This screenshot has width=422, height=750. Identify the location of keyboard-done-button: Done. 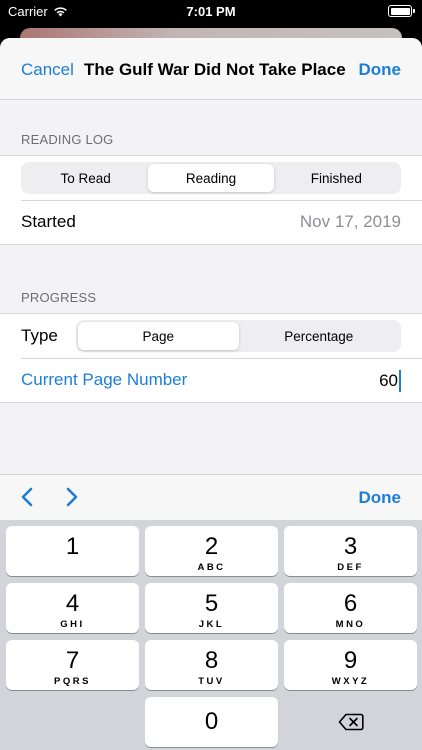
(380, 498).